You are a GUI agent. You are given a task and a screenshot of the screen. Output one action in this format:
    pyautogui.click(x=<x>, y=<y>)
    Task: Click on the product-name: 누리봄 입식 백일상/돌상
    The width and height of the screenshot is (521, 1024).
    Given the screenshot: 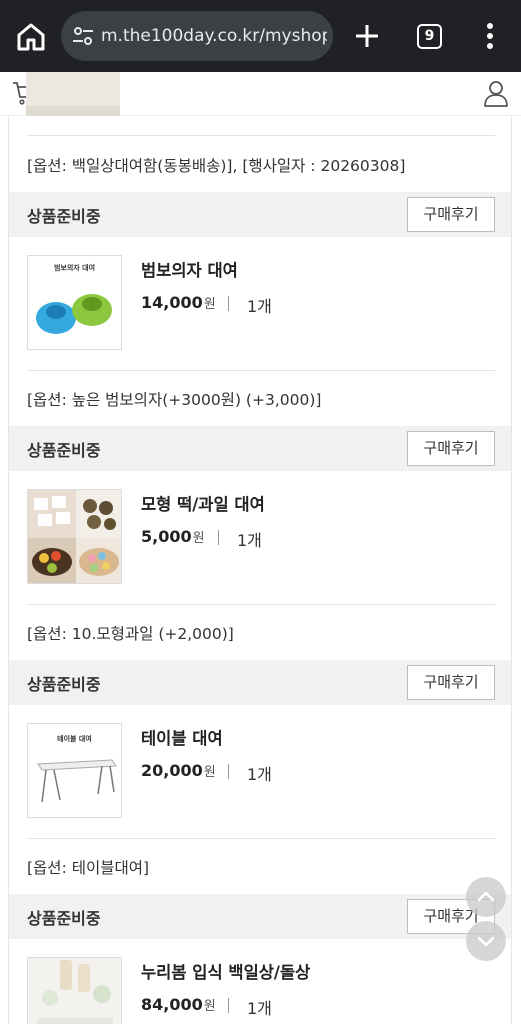 What is the action you would take?
    pyautogui.click(x=225, y=971)
    